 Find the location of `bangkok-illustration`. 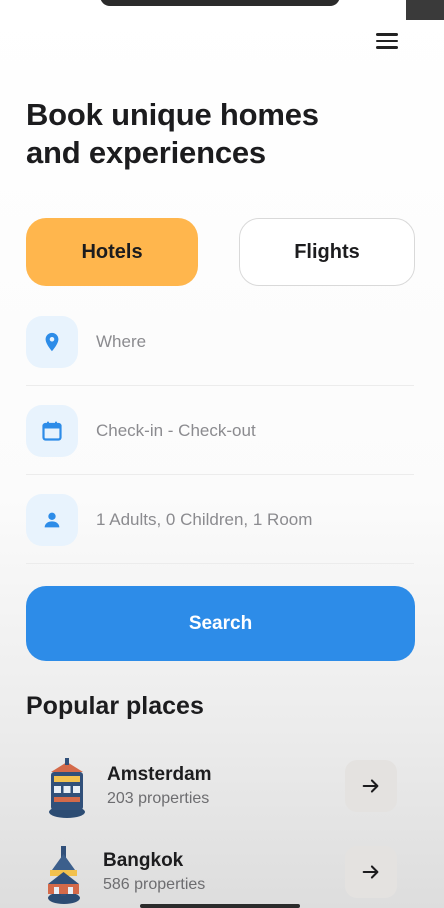

bangkok-illustration is located at coordinates (67, 875).